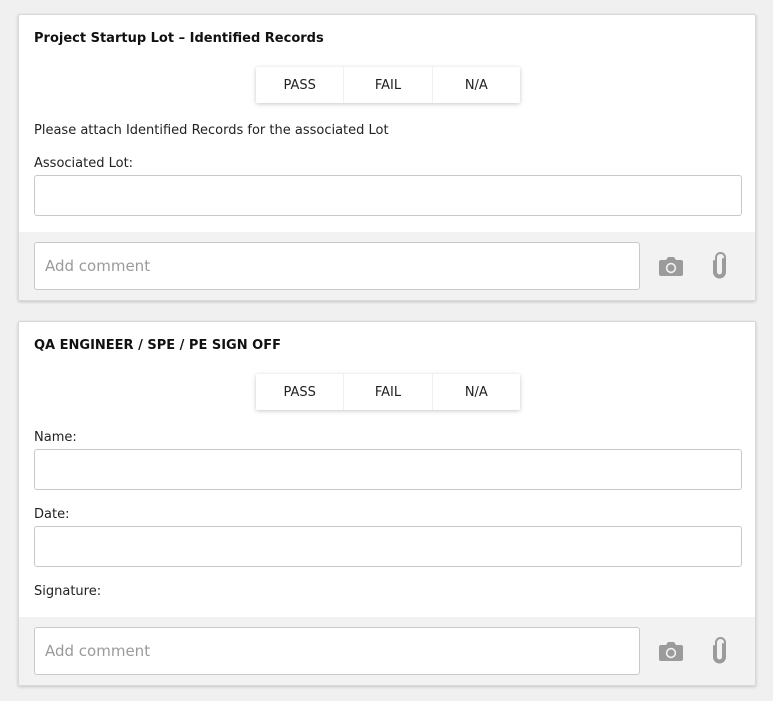 This screenshot has width=773, height=701. Describe the element at coordinates (388, 469) in the screenshot. I see `name-field` at that location.